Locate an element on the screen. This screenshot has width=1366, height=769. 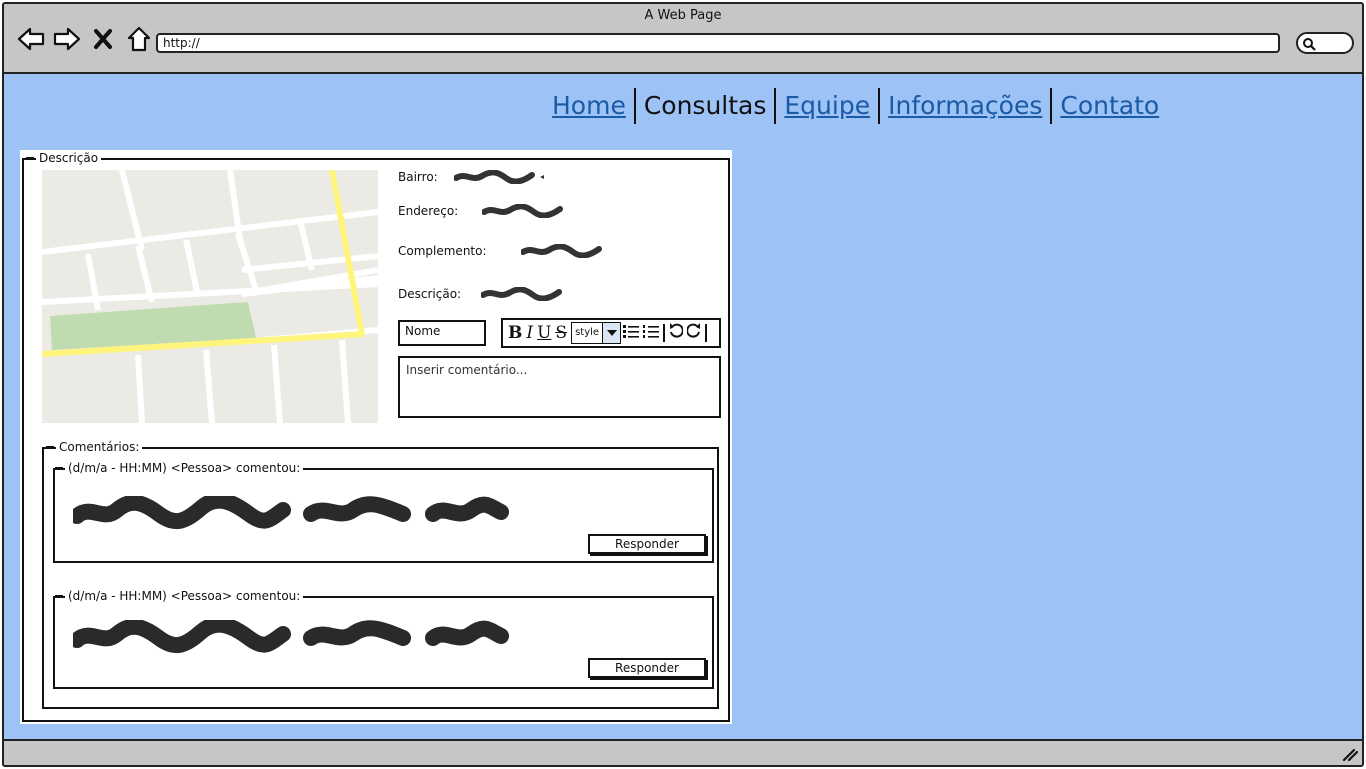
field-endereco: Endereço: is located at coordinates (482, 211).